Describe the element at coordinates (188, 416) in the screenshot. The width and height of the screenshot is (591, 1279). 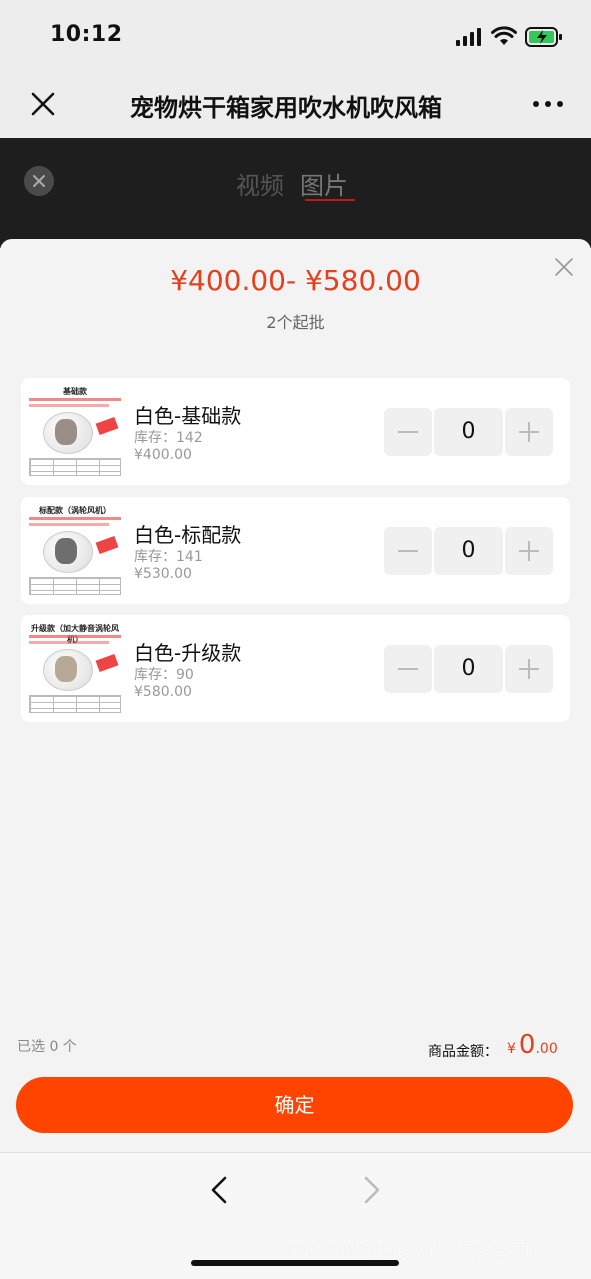
I see `sku-name: 白色-基础款` at that location.